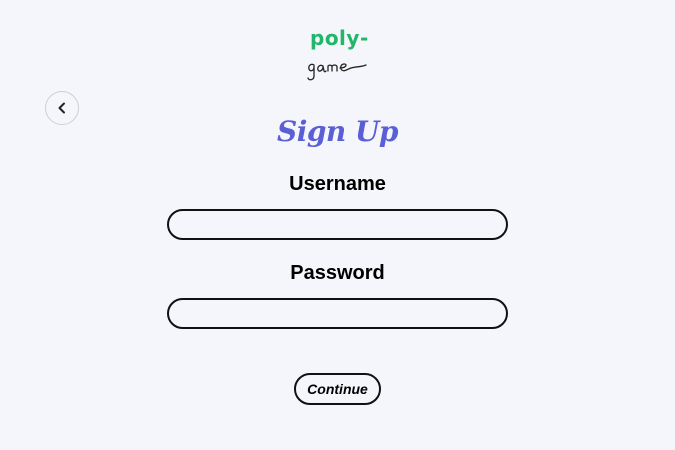 The width and height of the screenshot is (675, 450). I want to click on logo-bottom-script: game, so click(338, 68).